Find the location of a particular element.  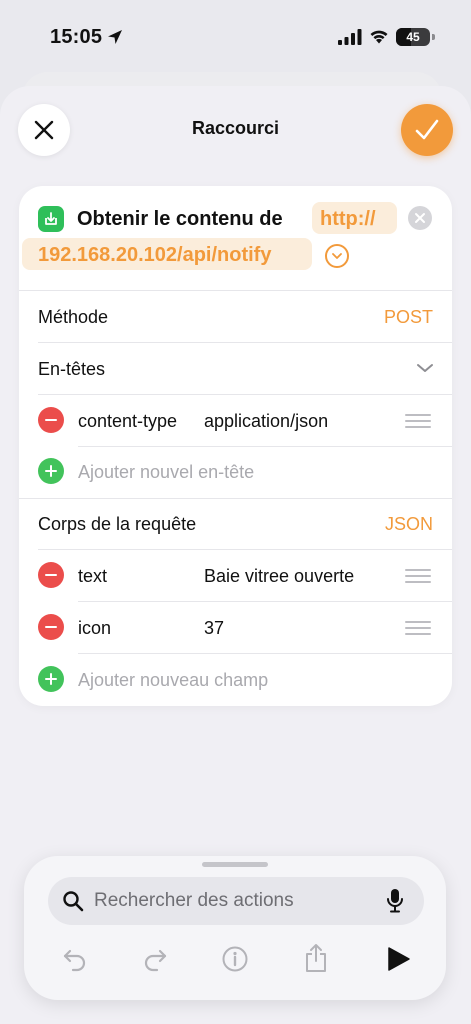

wifi-icon is located at coordinates (379, 37).